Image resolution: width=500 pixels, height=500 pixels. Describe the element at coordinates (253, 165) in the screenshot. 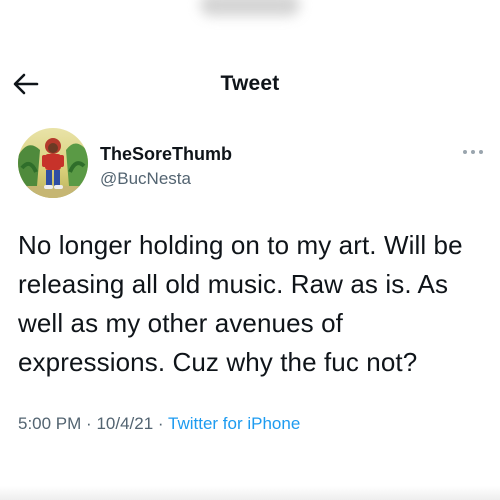

I see `tweet-author: TheSoreThumb @BucNesta` at that location.